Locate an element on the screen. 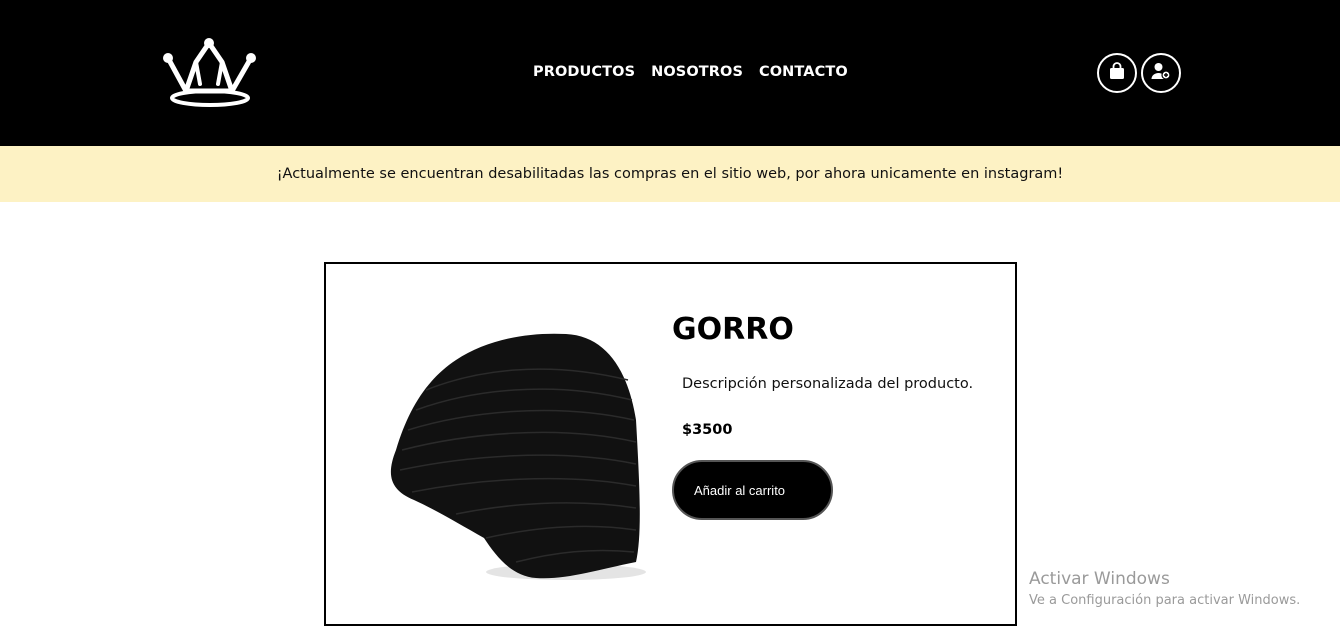 The height and width of the screenshot is (643, 1340). main-nav: PRODUCTOS NOSOTROS CONTACTO is located at coordinates (690, 72).